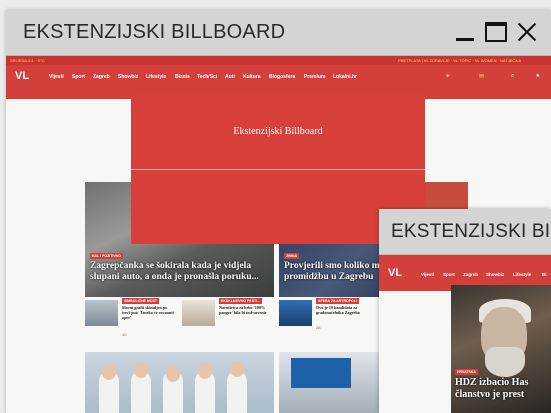 Image resolution: width=551 pixels, height=413 pixels. I want to click on person-figure, so click(237, 392).